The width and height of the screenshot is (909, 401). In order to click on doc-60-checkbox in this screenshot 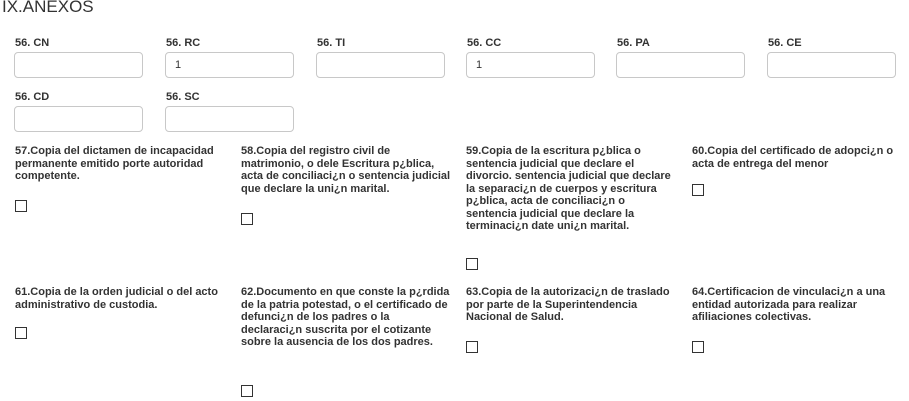, I will do `click(698, 190)`.